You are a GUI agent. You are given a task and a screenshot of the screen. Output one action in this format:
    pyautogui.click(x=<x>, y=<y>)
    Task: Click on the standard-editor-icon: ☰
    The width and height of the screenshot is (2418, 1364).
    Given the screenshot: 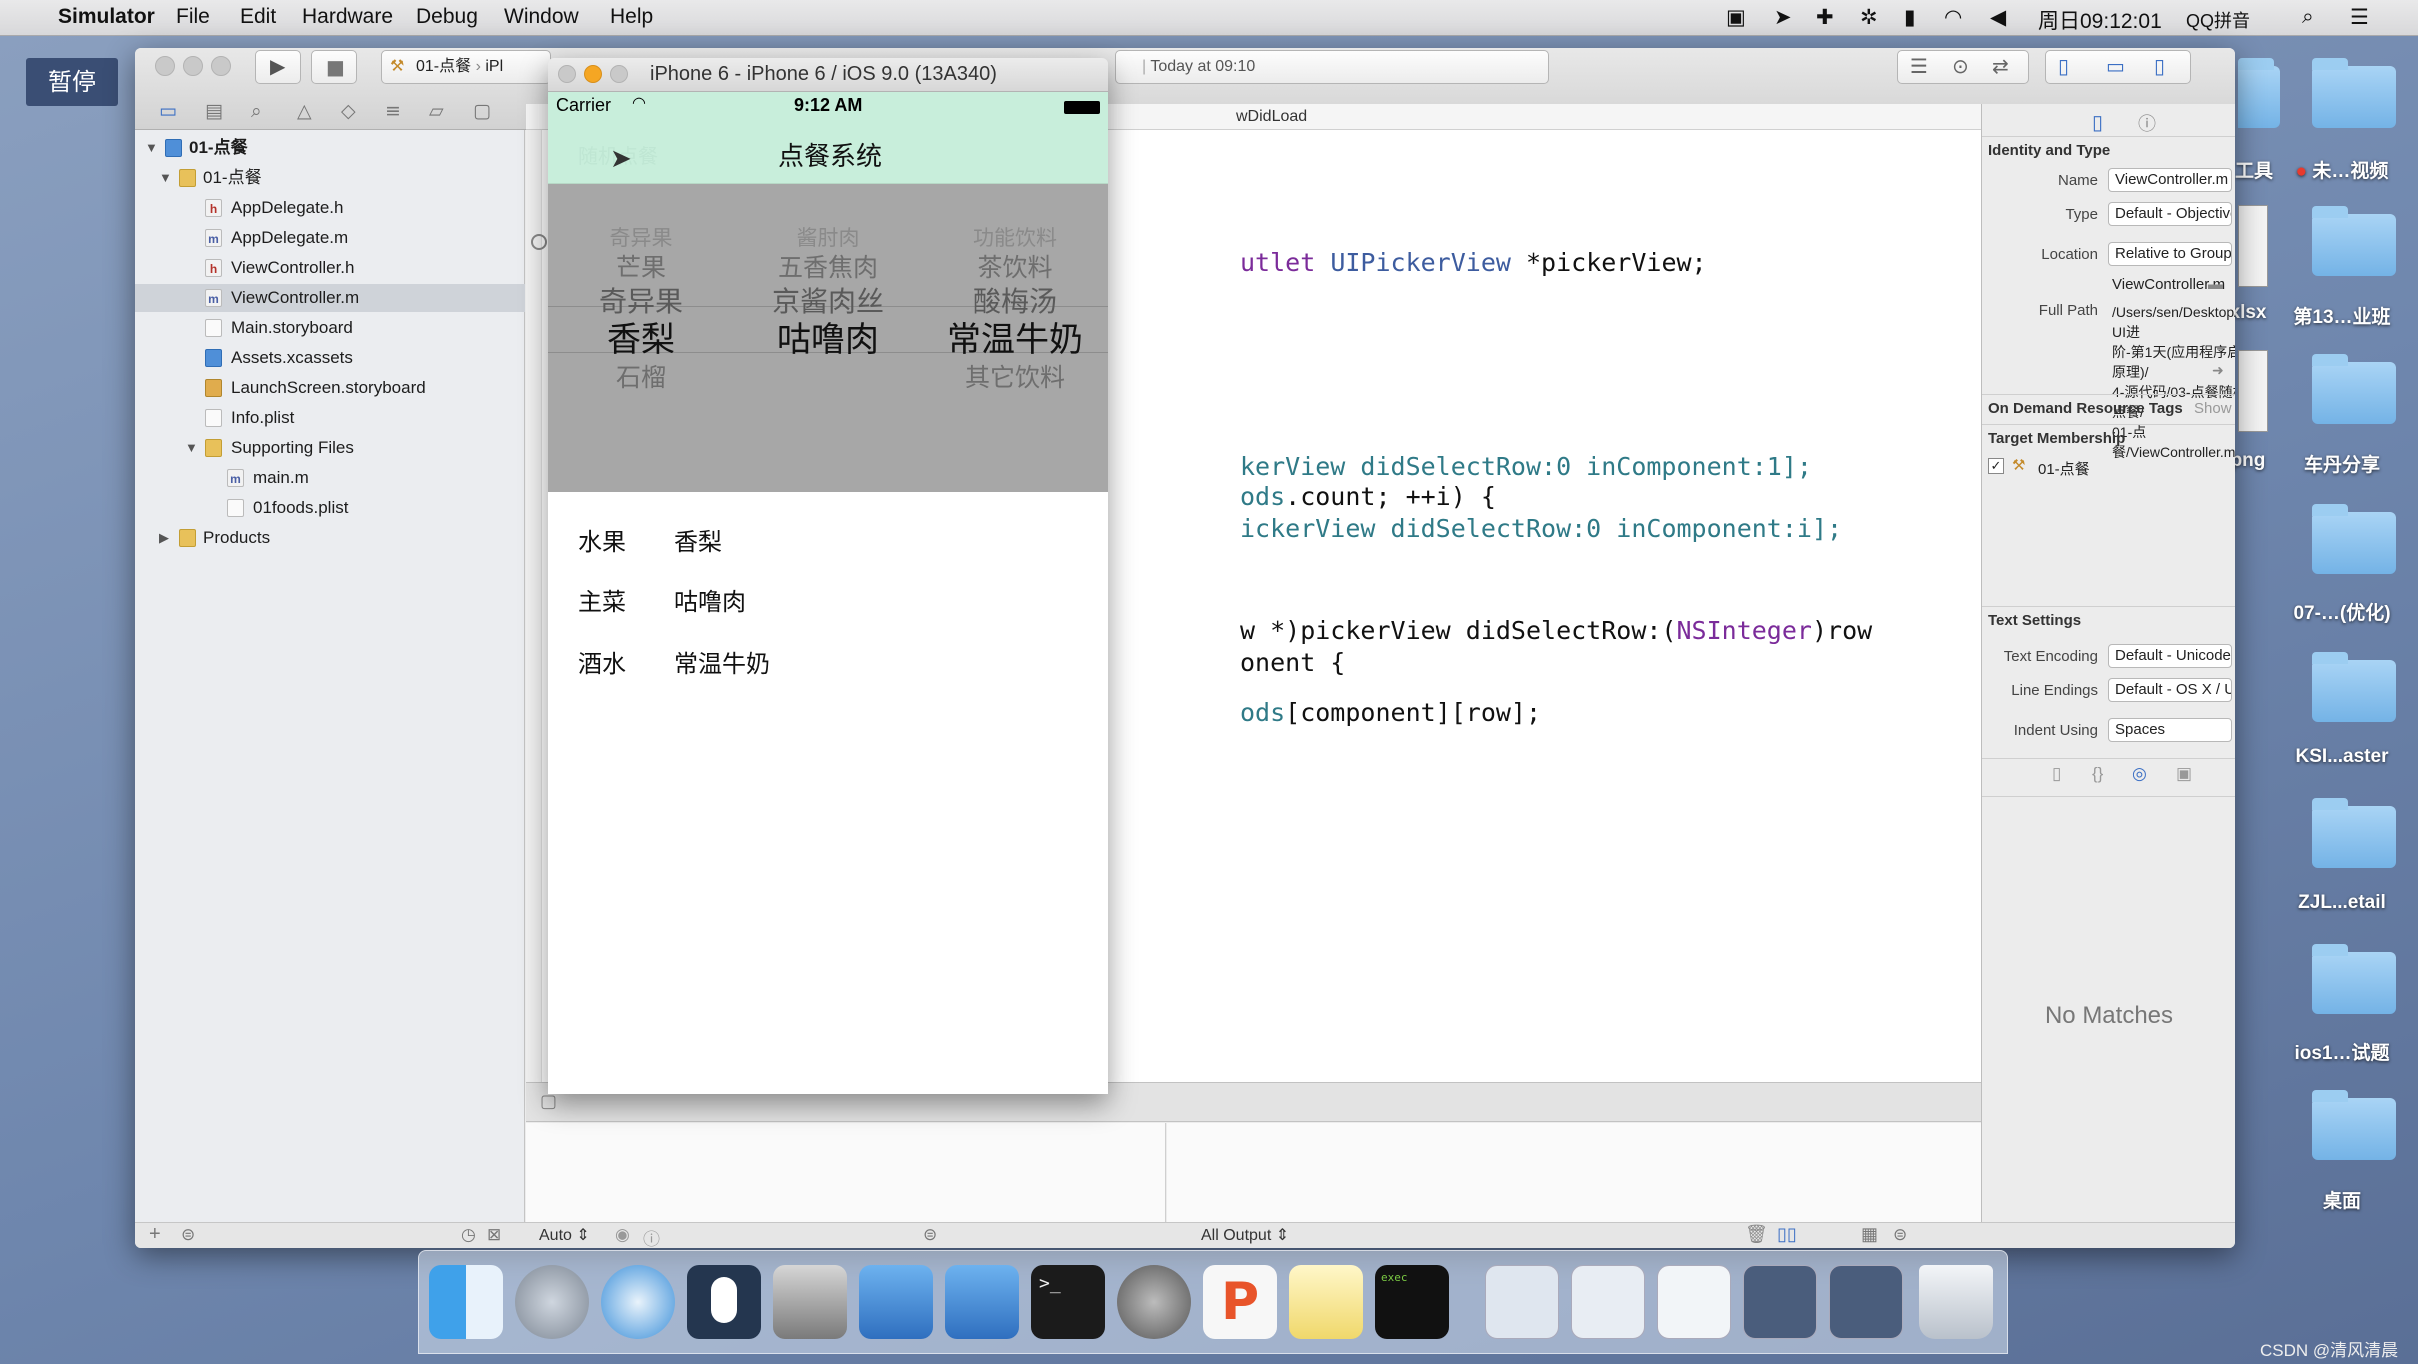 What is the action you would take?
    pyautogui.click(x=1919, y=66)
    